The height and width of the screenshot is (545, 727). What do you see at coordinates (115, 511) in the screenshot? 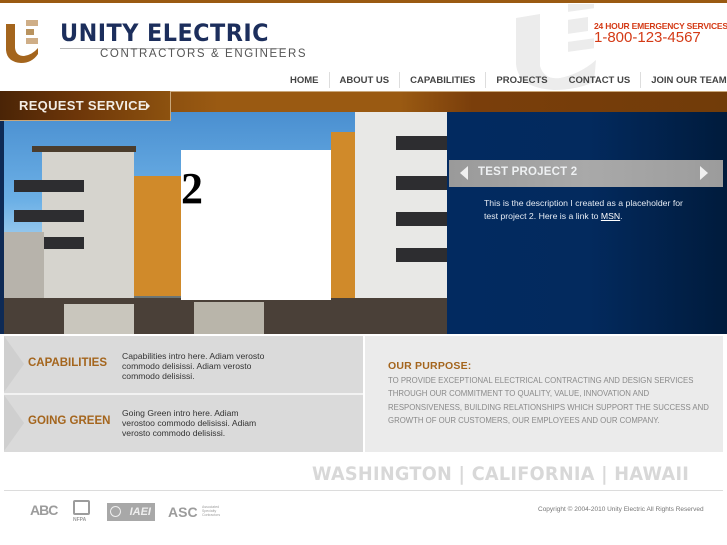
I see `iaei-seal-icon` at bounding box center [115, 511].